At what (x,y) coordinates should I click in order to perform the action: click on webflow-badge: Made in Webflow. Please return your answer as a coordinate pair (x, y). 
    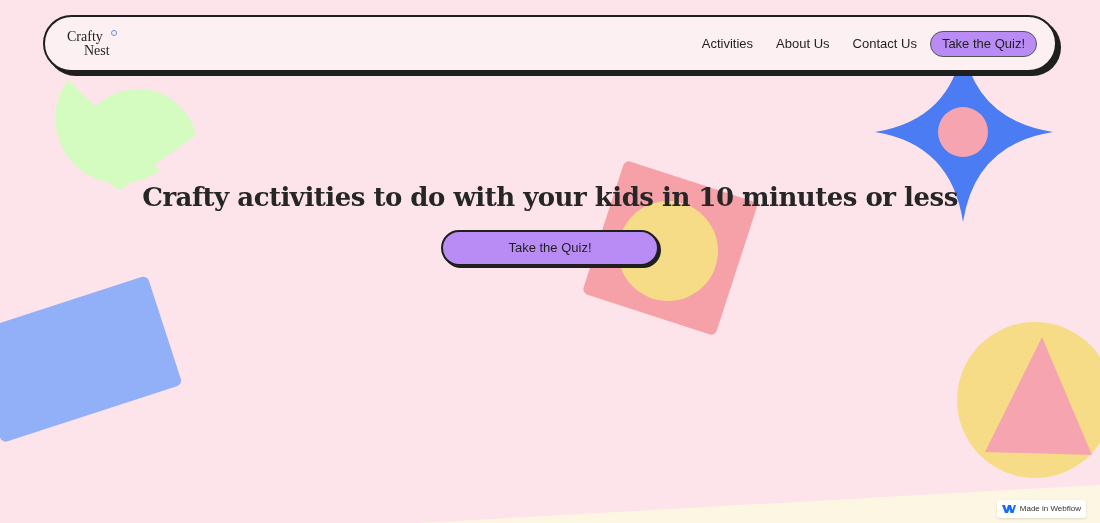
    Looking at the image, I should click on (1041, 509).